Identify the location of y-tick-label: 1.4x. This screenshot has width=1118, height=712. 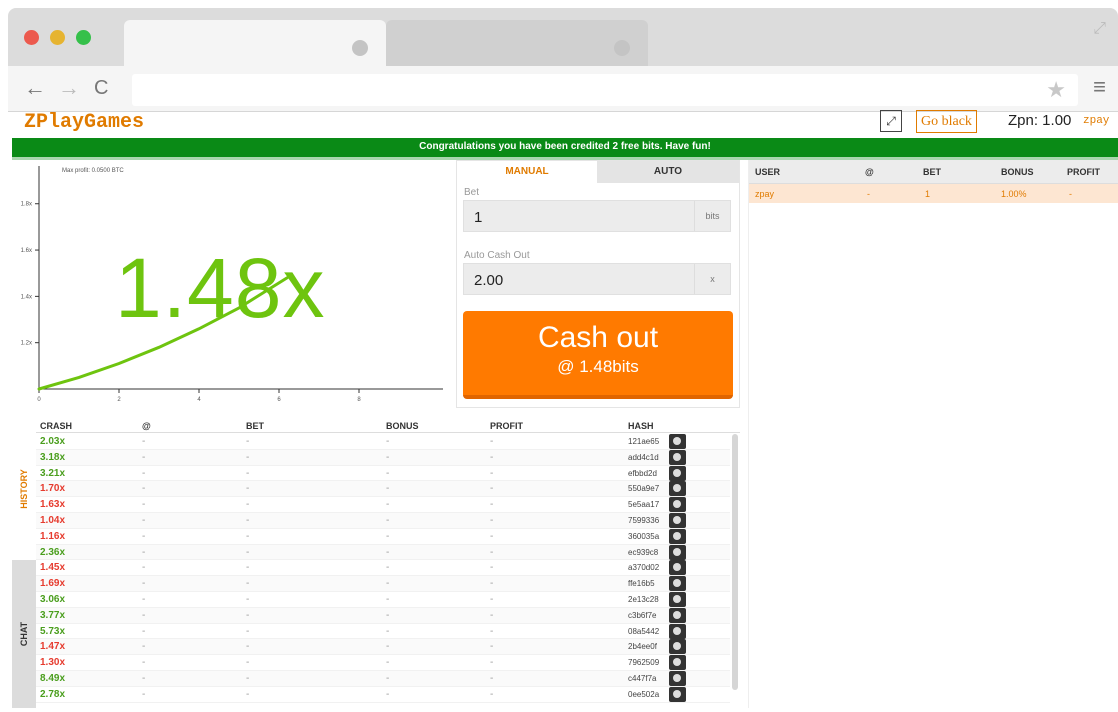
(26, 297).